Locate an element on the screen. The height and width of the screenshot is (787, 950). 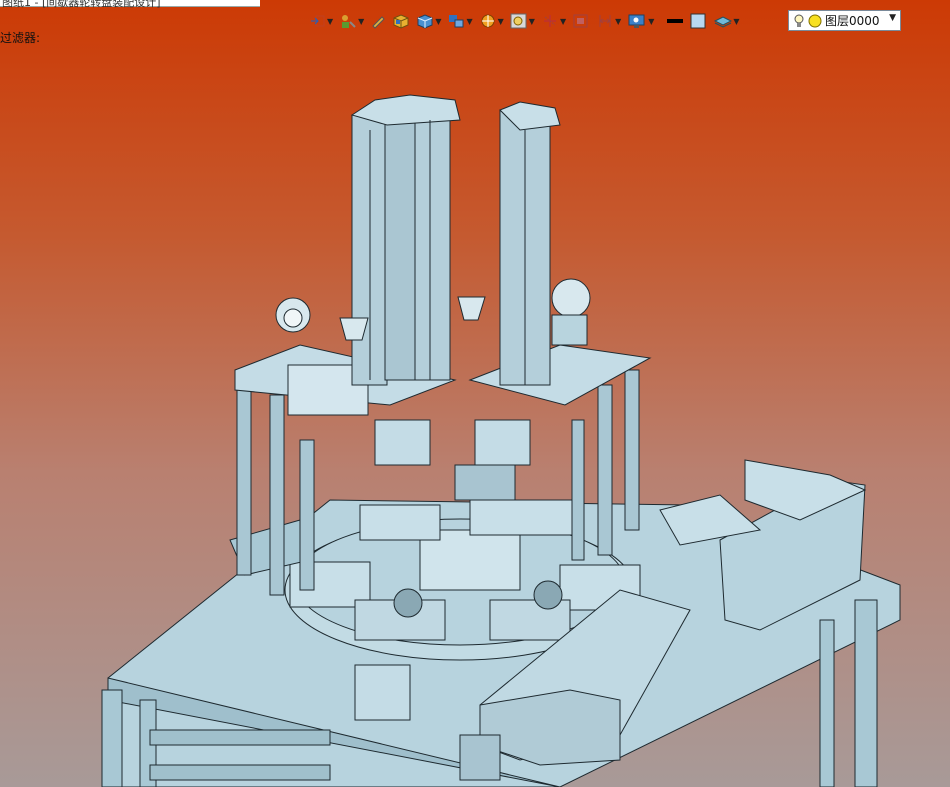
layer-select-value: 图层0000 is located at coordinates (852, 21).